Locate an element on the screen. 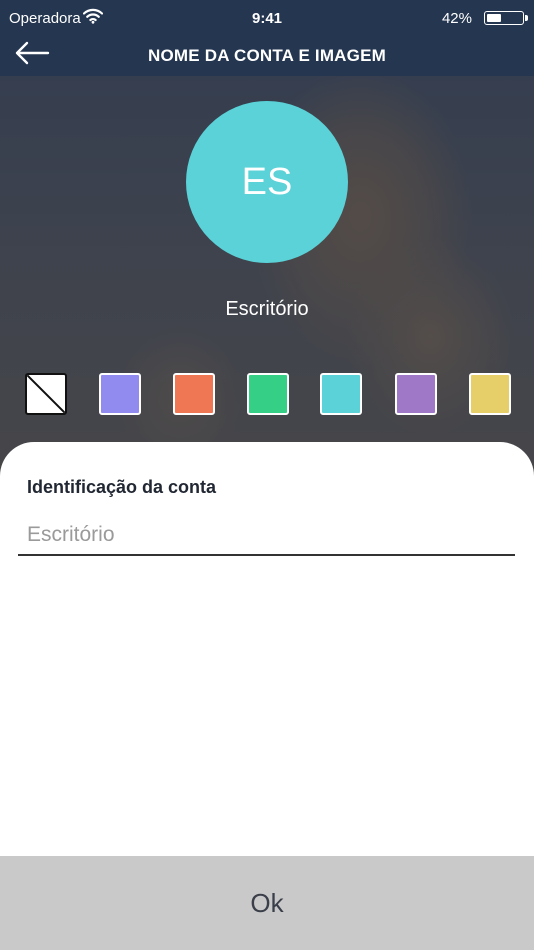 The width and height of the screenshot is (534, 950). app-header: NOME DA CONTA E IMAGEM is located at coordinates (267, 56).